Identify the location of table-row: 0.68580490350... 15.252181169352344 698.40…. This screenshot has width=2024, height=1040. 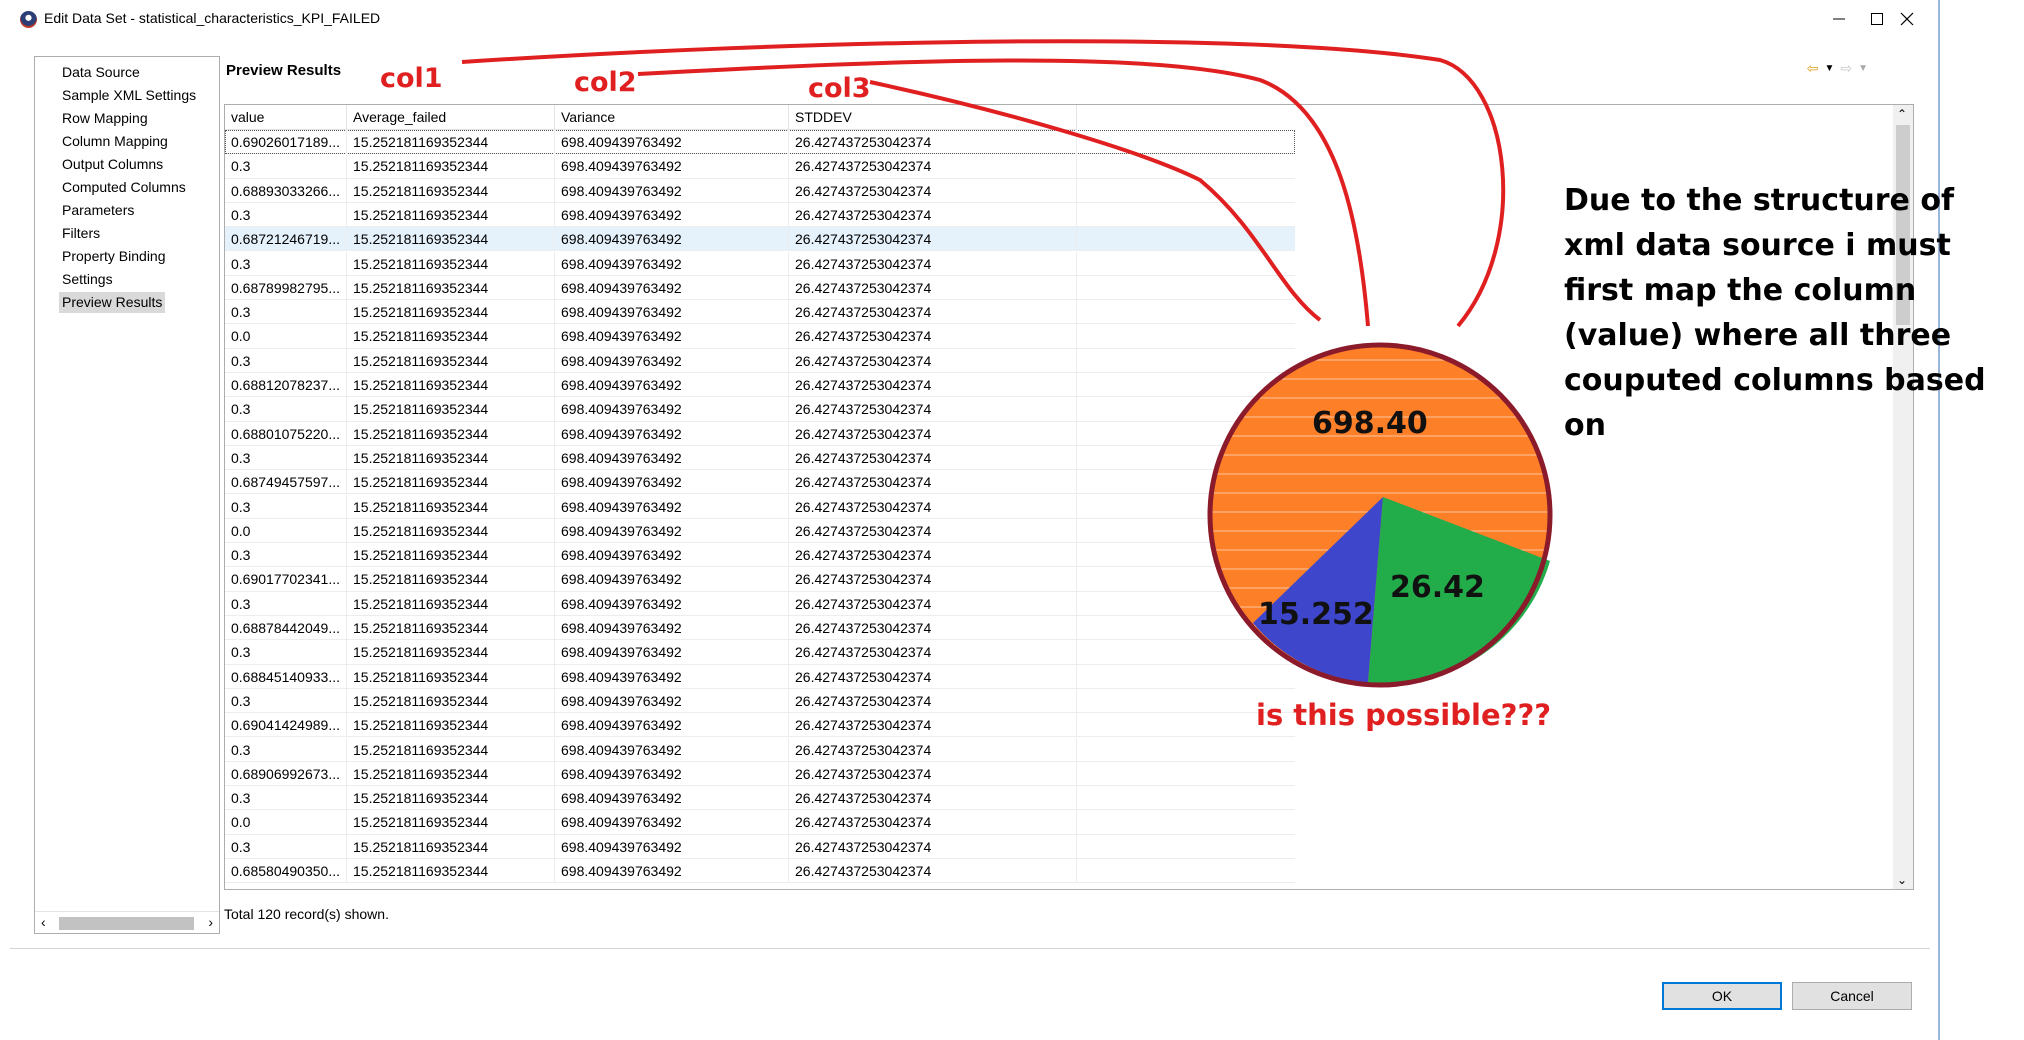
(760, 871).